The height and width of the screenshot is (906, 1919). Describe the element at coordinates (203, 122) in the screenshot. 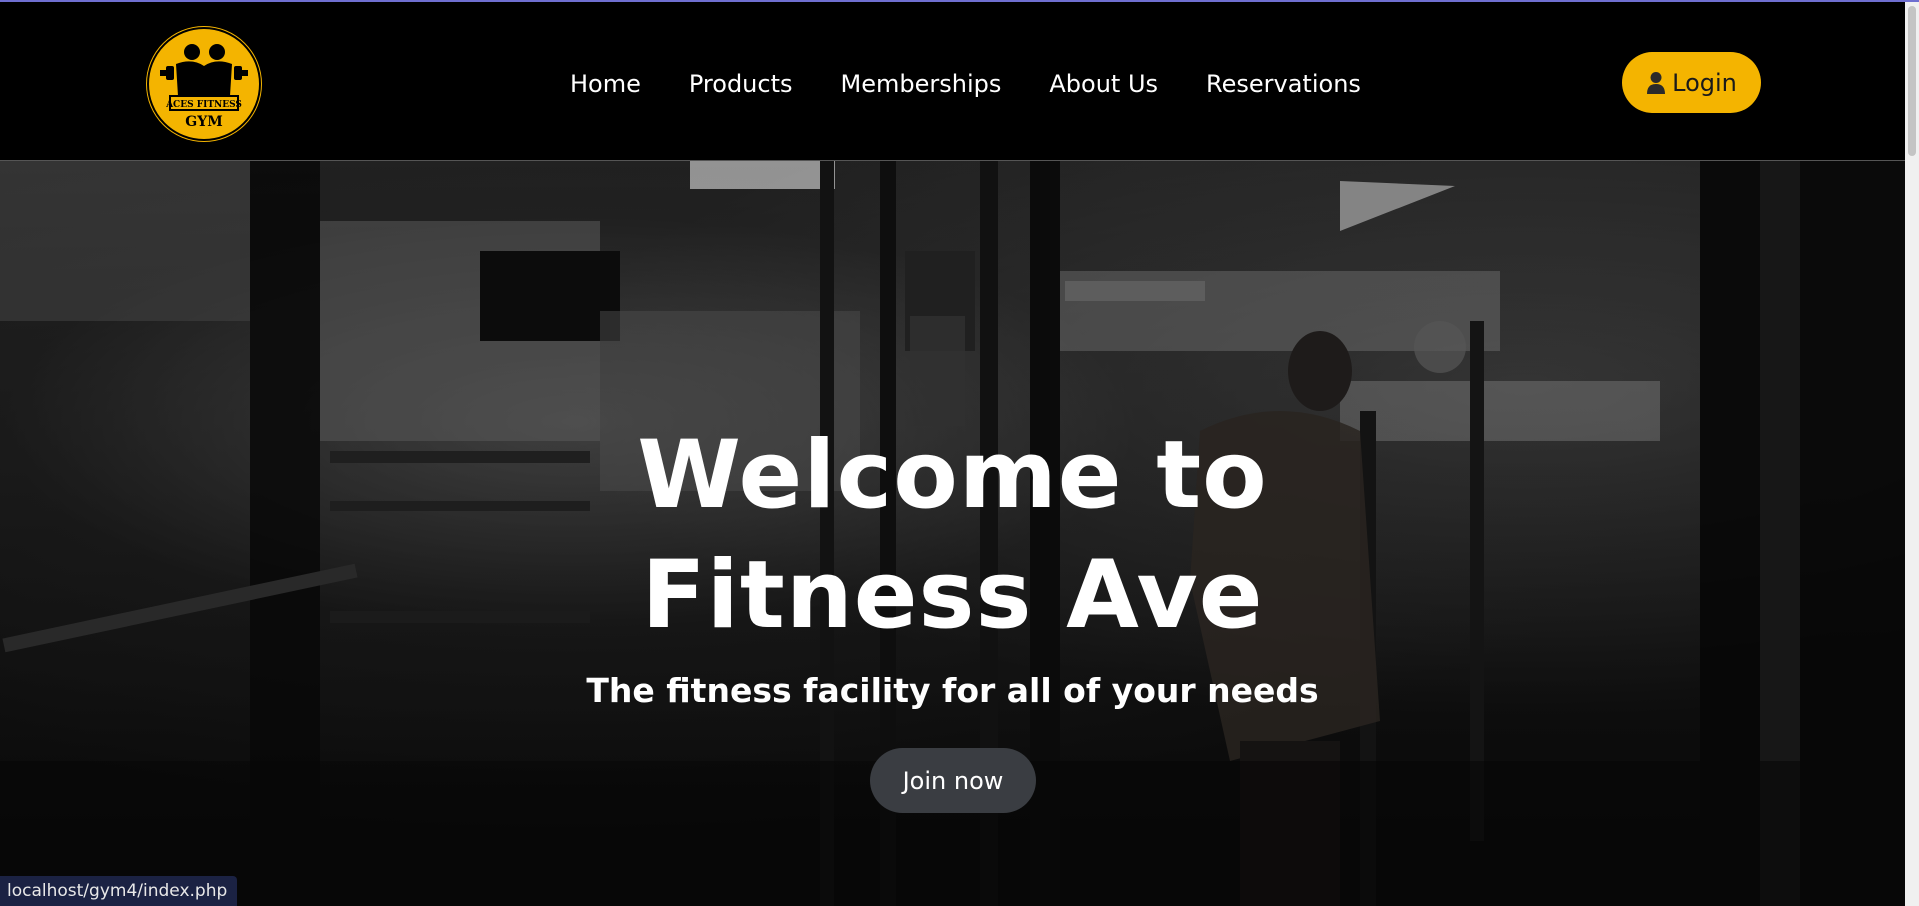

I see `gym-logo-line2: GYM` at that location.